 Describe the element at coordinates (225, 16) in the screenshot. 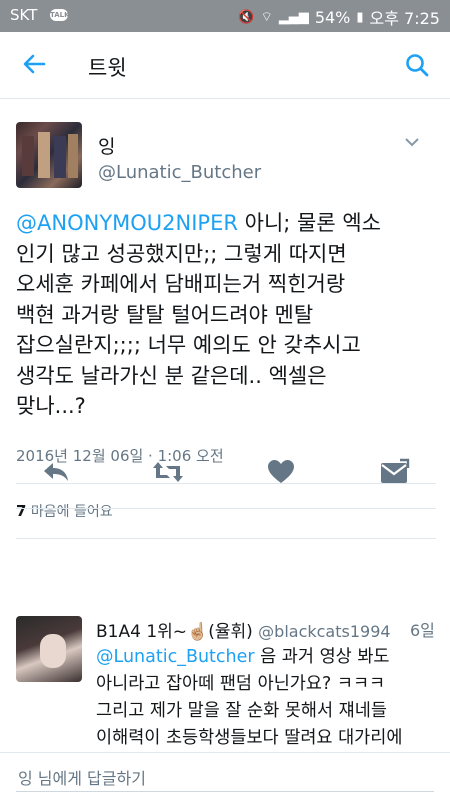

I see `status-bar: SKT TALK 🔇 ⌔ ▂▄▆ 54% ▮ 오후 7:25` at that location.